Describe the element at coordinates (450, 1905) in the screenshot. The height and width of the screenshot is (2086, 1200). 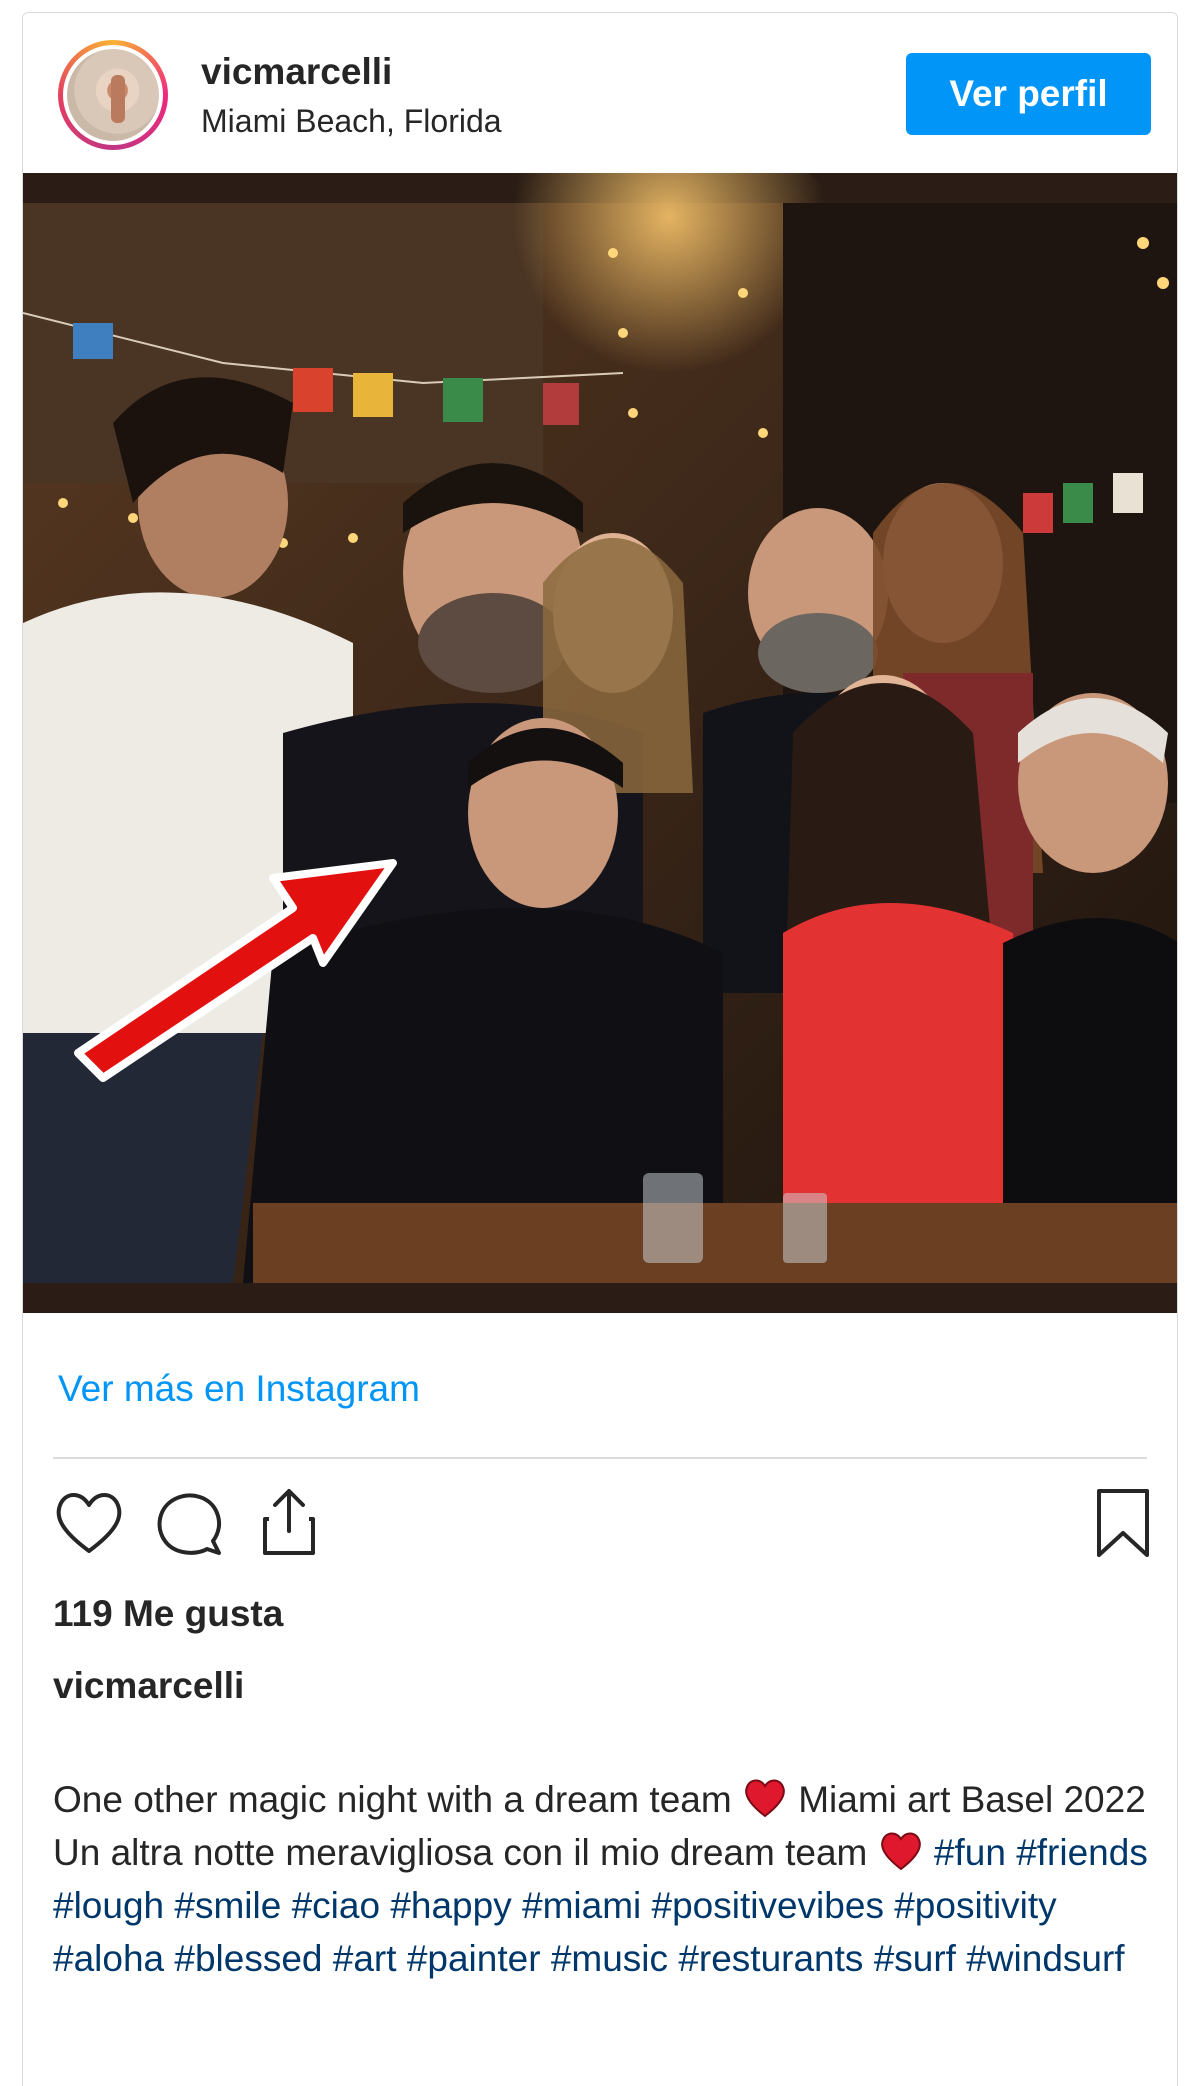
I see `hashtag: #happy` at that location.